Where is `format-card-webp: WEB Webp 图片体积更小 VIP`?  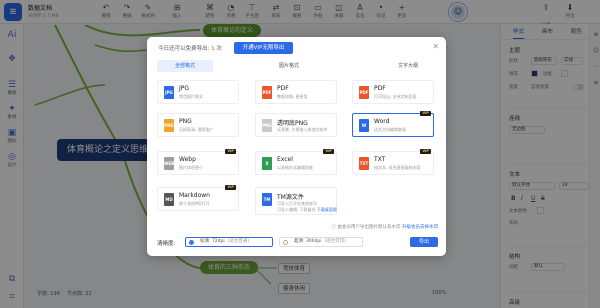 format-card-webp: WEB Webp 图片体积更小 VIP is located at coordinates (198, 162).